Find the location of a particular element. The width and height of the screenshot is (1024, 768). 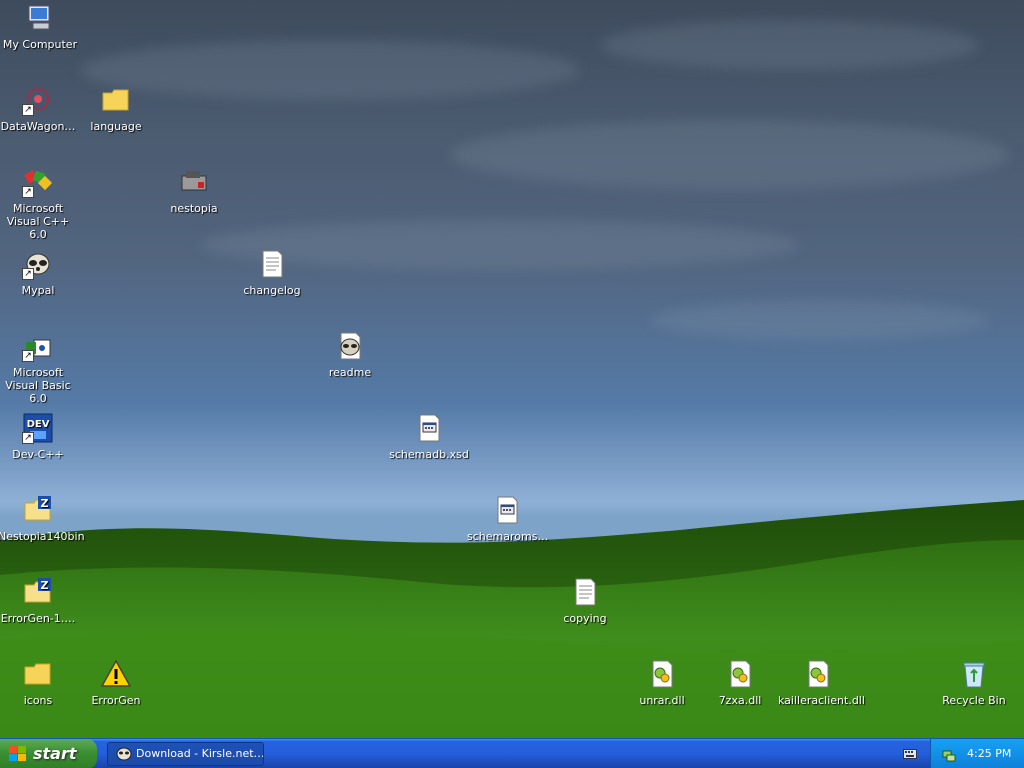

icon-label: icons is located at coordinates (38, 700).